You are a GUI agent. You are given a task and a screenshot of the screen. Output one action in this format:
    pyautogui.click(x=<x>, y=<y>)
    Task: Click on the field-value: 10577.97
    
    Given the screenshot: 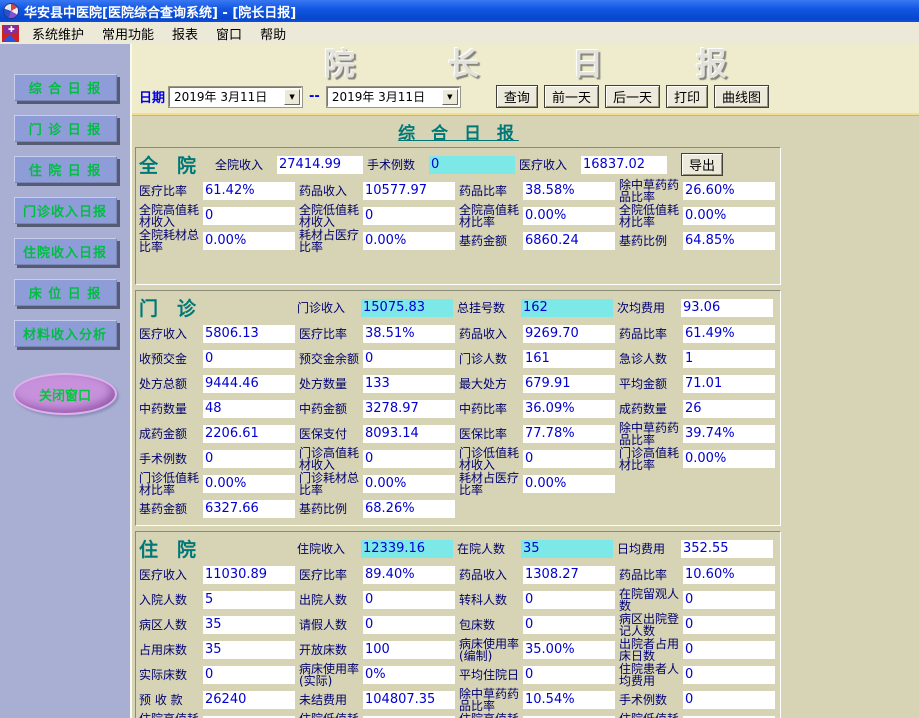 What is the action you would take?
    pyautogui.click(x=409, y=190)
    